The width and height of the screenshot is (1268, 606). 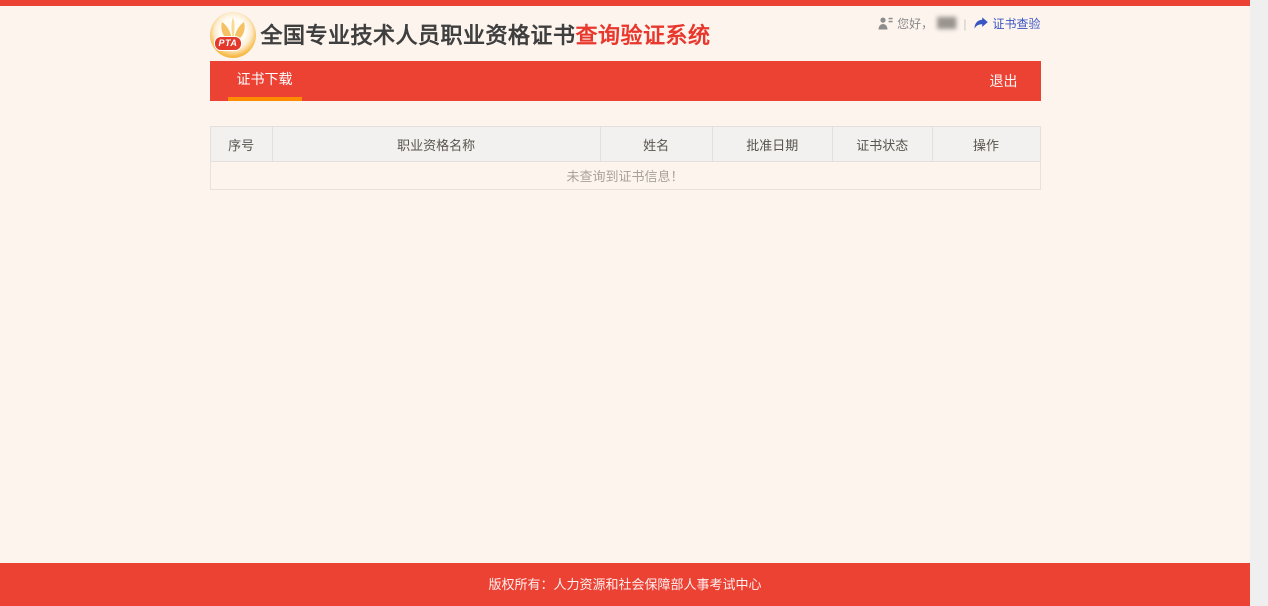 I want to click on logout-button: 退出, so click(x=1015, y=81).